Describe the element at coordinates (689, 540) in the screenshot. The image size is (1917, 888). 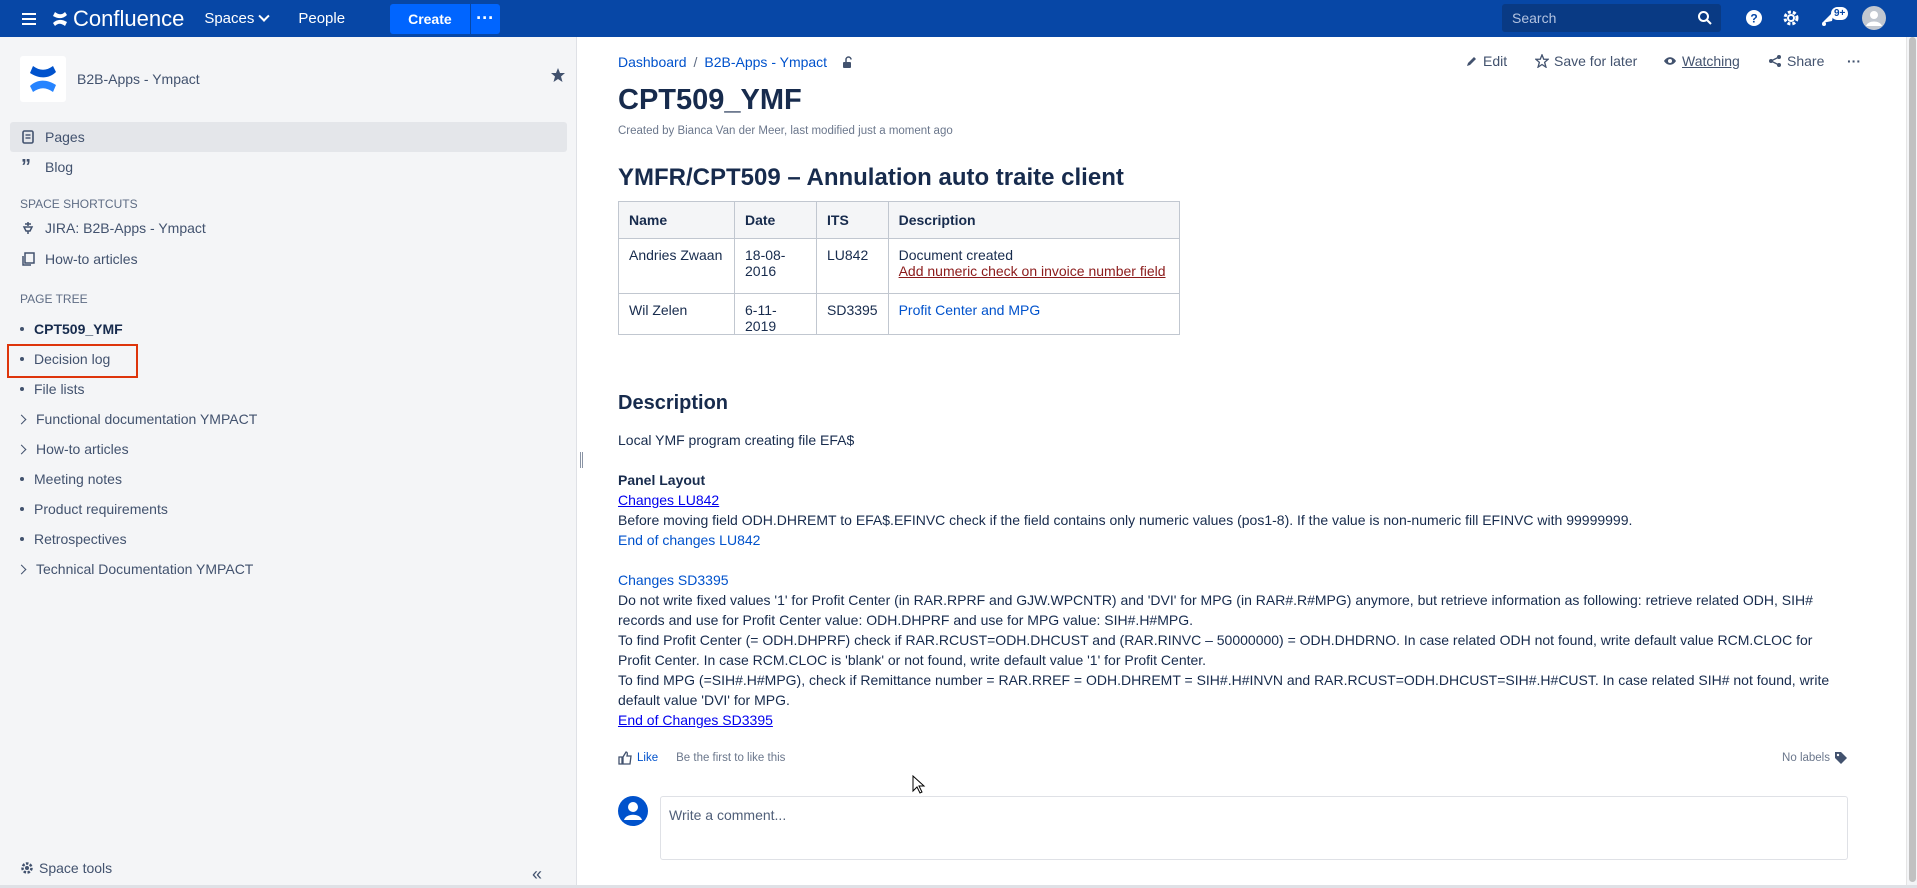
I see `end-lu842-link: End of changes LU842` at that location.